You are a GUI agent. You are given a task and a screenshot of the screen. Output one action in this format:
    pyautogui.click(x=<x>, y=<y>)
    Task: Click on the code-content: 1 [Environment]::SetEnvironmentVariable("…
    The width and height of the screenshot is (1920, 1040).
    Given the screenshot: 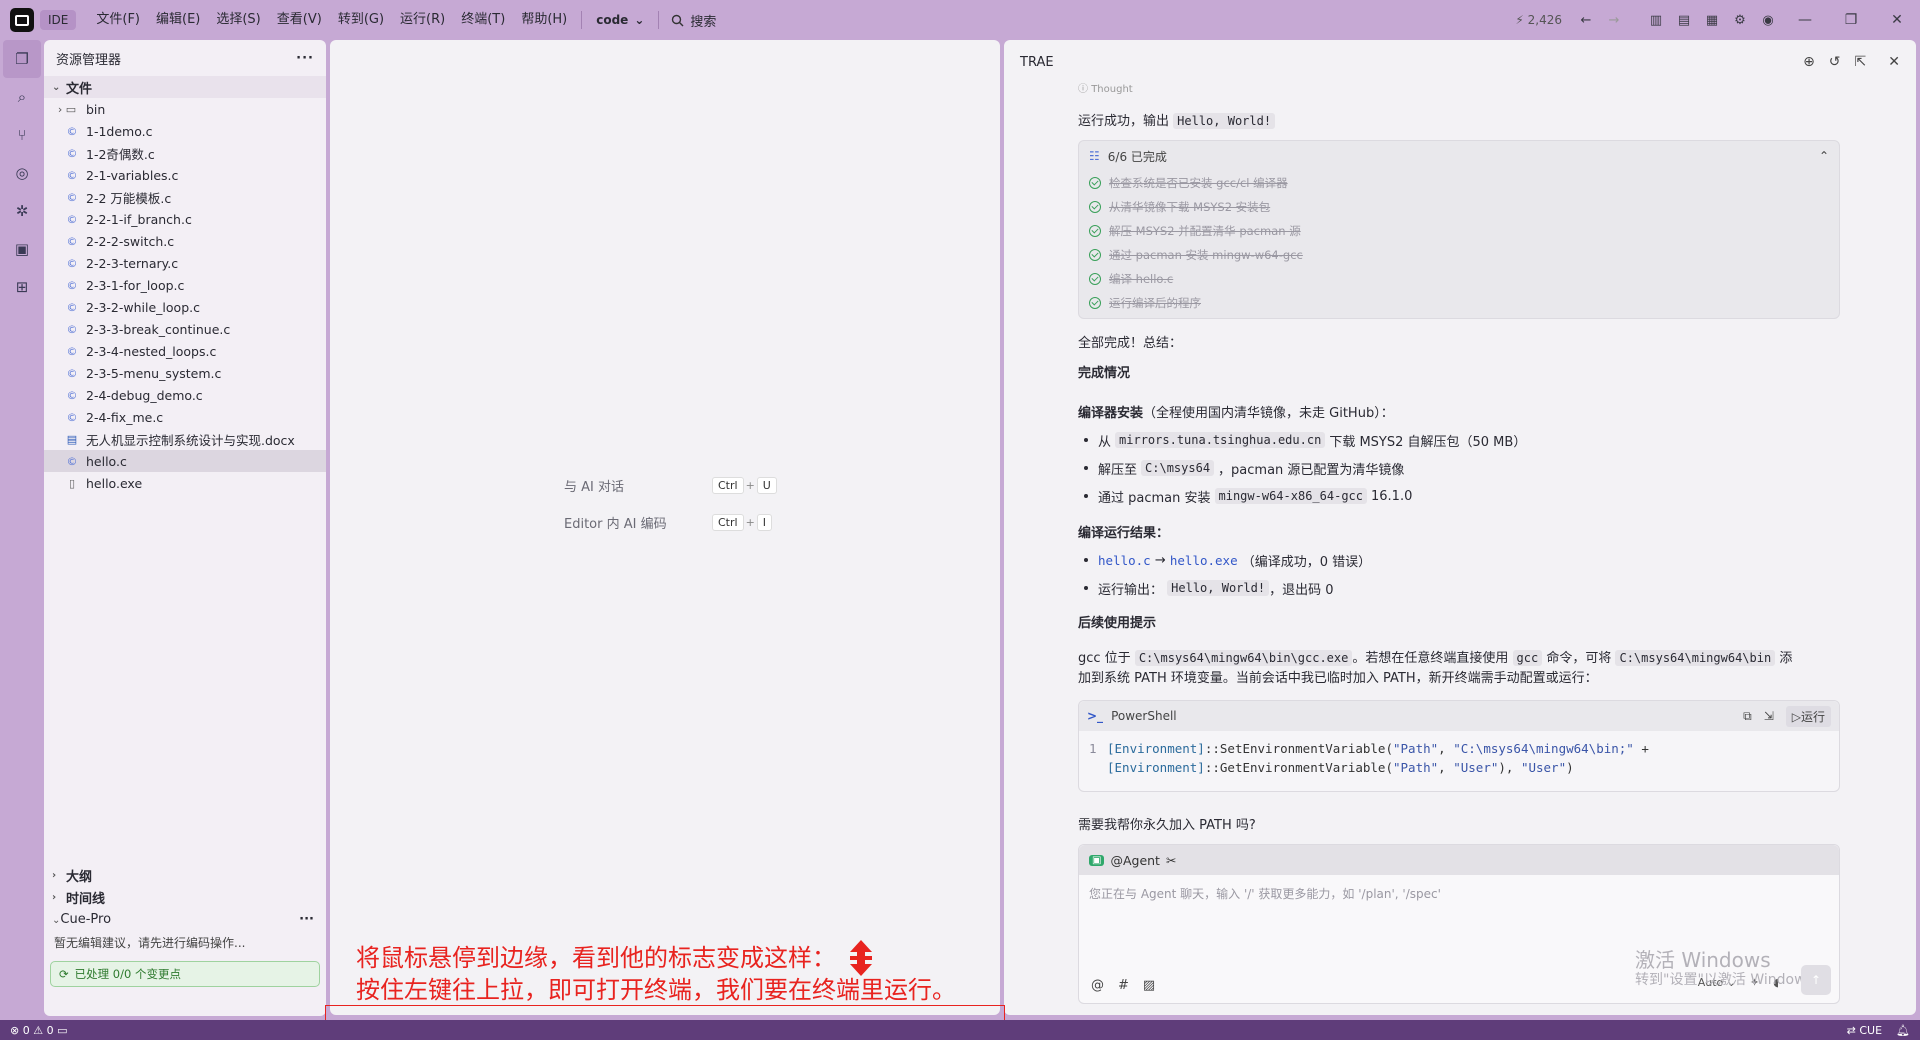 What is the action you would take?
    pyautogui.click(x=1459, y=758)
    